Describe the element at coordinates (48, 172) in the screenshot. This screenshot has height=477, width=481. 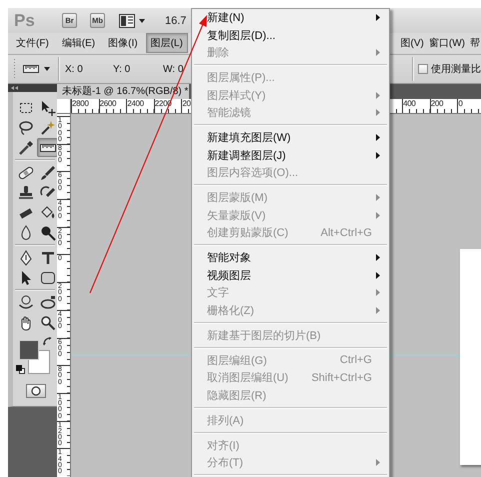
I see `brush-icon` at that location.